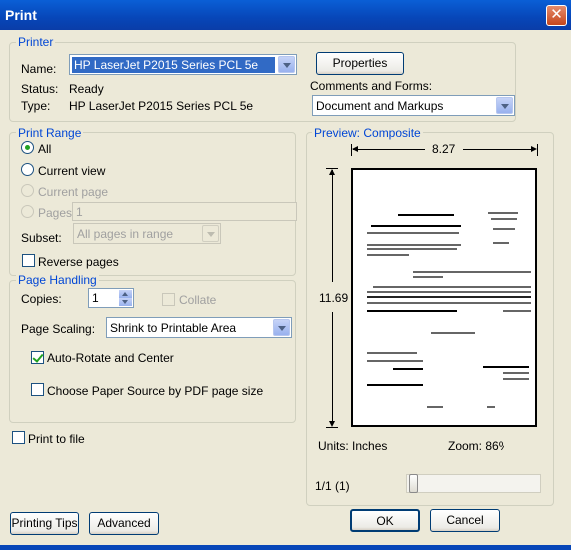 This screenshot has width=571, height=550. What do you see at coordinates (371, 86) in the screenshot?
I see `comments-forms-label: Comments and Forms:` at bounding box center [371, 86].